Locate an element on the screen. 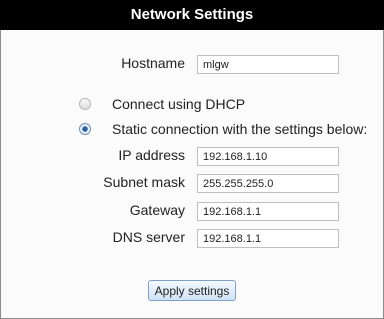  dhcp-radio-label: Connect using DHCP is located at coordinates (178, 104).